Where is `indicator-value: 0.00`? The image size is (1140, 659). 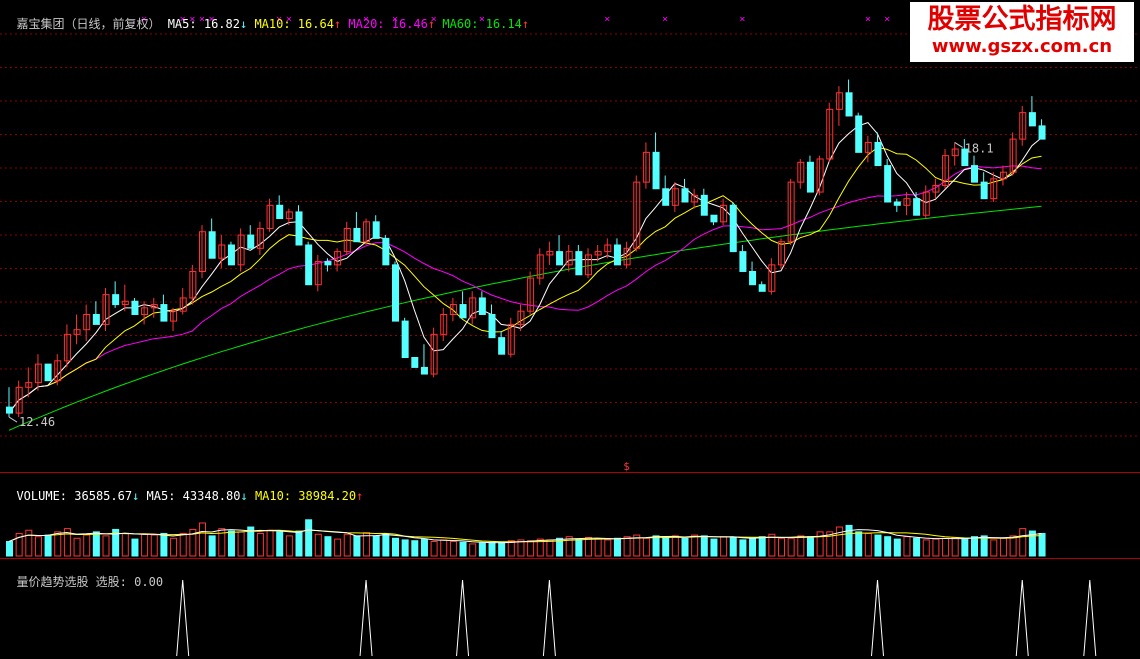 indicator-value: 0.00 is located at coordinates (149, 582).